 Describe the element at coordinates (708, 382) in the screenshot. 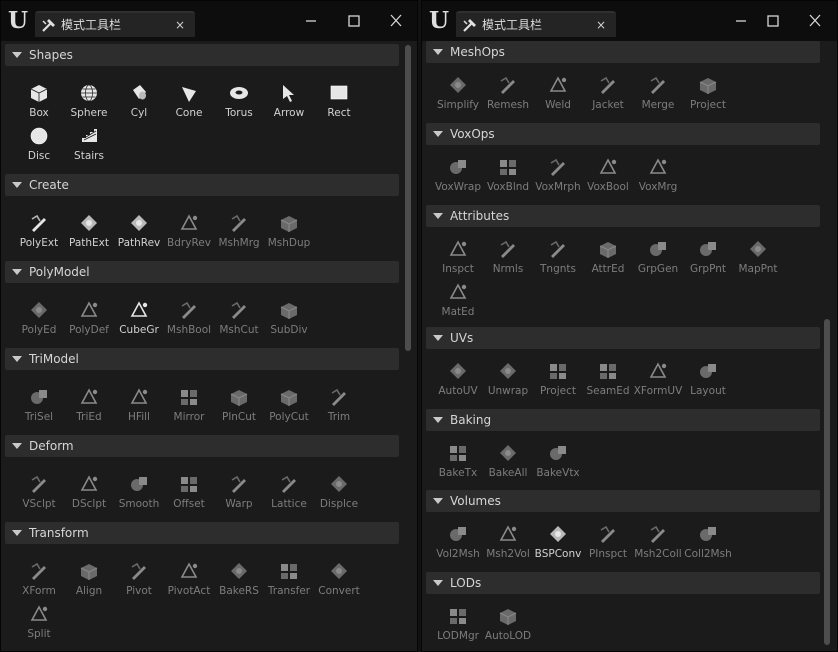

I see `tool-button: Layout` at that location.